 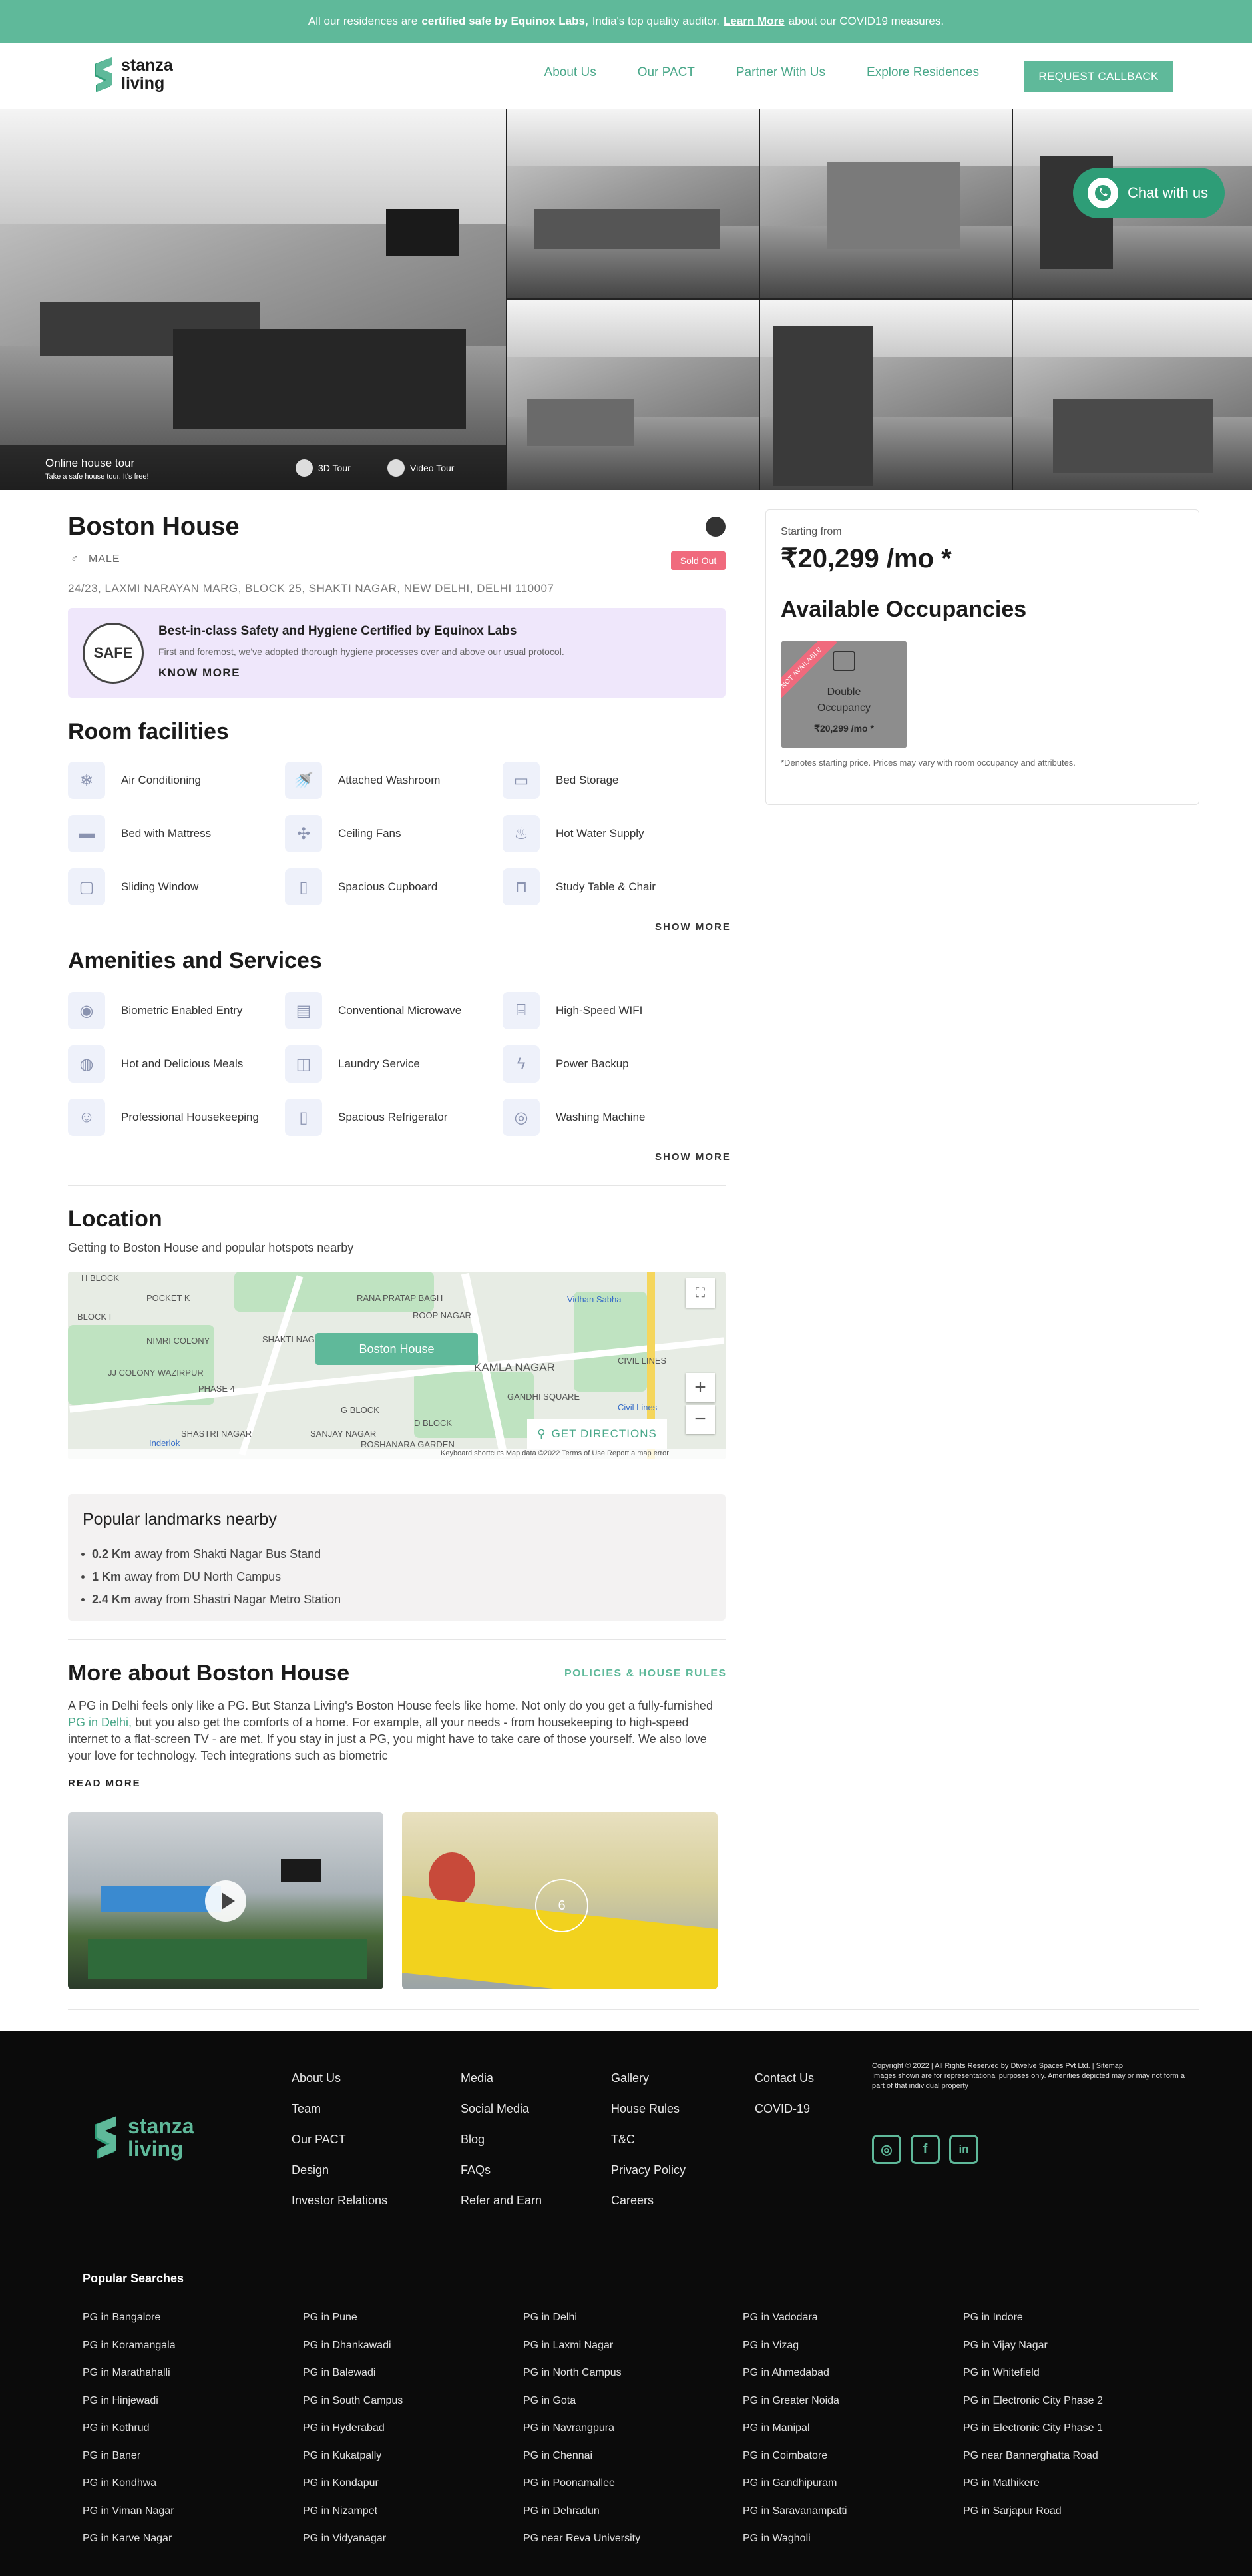 What do you see at coordinates (649, 2201) in the screenshot?
I see `footer-link: Careers` at bounding box center [649, 2201].